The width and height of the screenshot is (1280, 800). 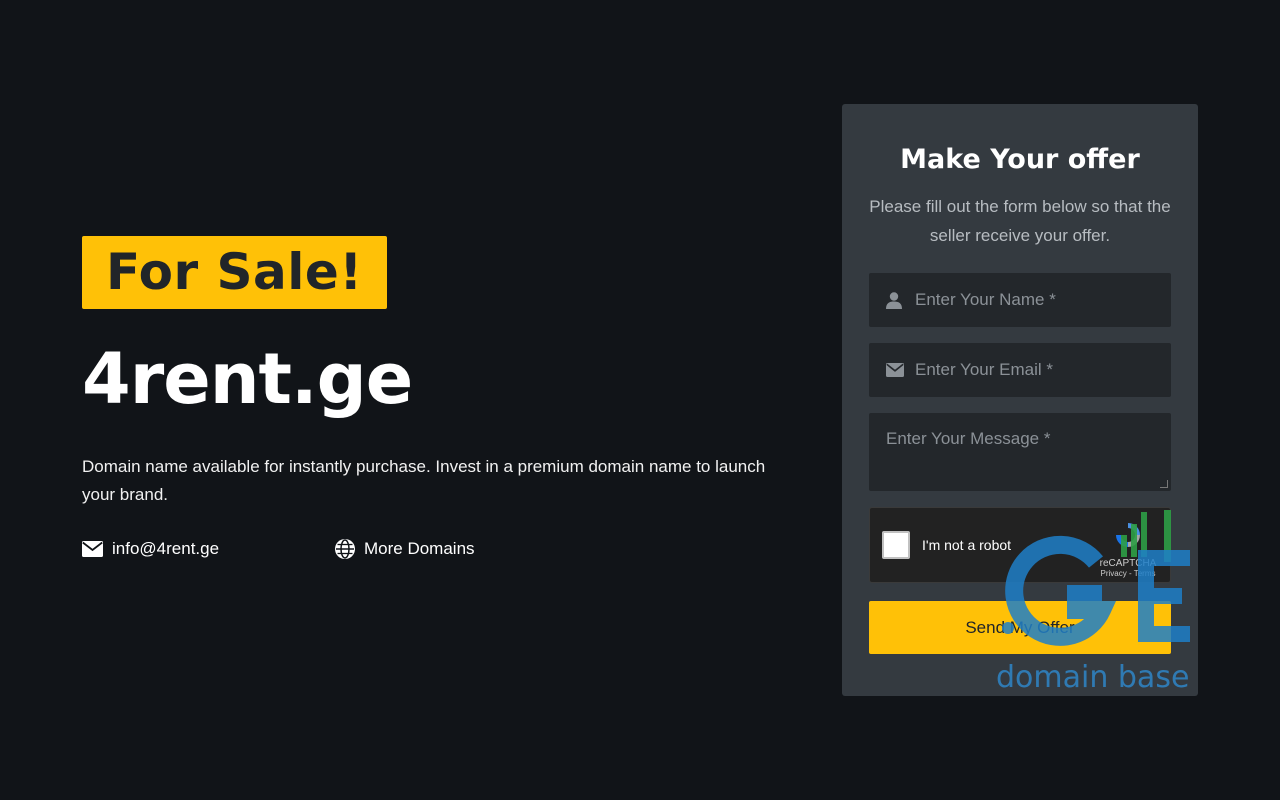 What do you see at coordinates (419, 548) in the screenshot?
I see `more-domains-text: More Domains` at bounding box center [419, 548].